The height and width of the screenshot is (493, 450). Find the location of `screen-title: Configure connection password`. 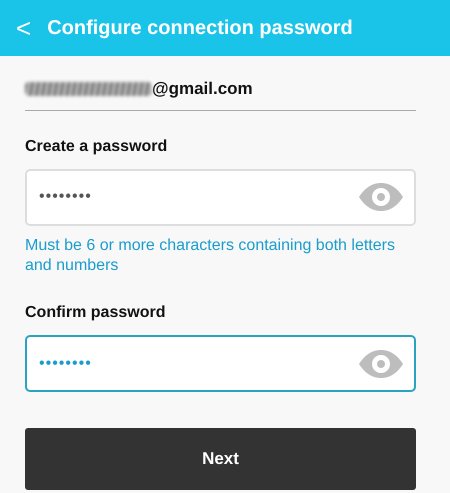

screen-title: Configure connection password is located at coordinates (200, 28).